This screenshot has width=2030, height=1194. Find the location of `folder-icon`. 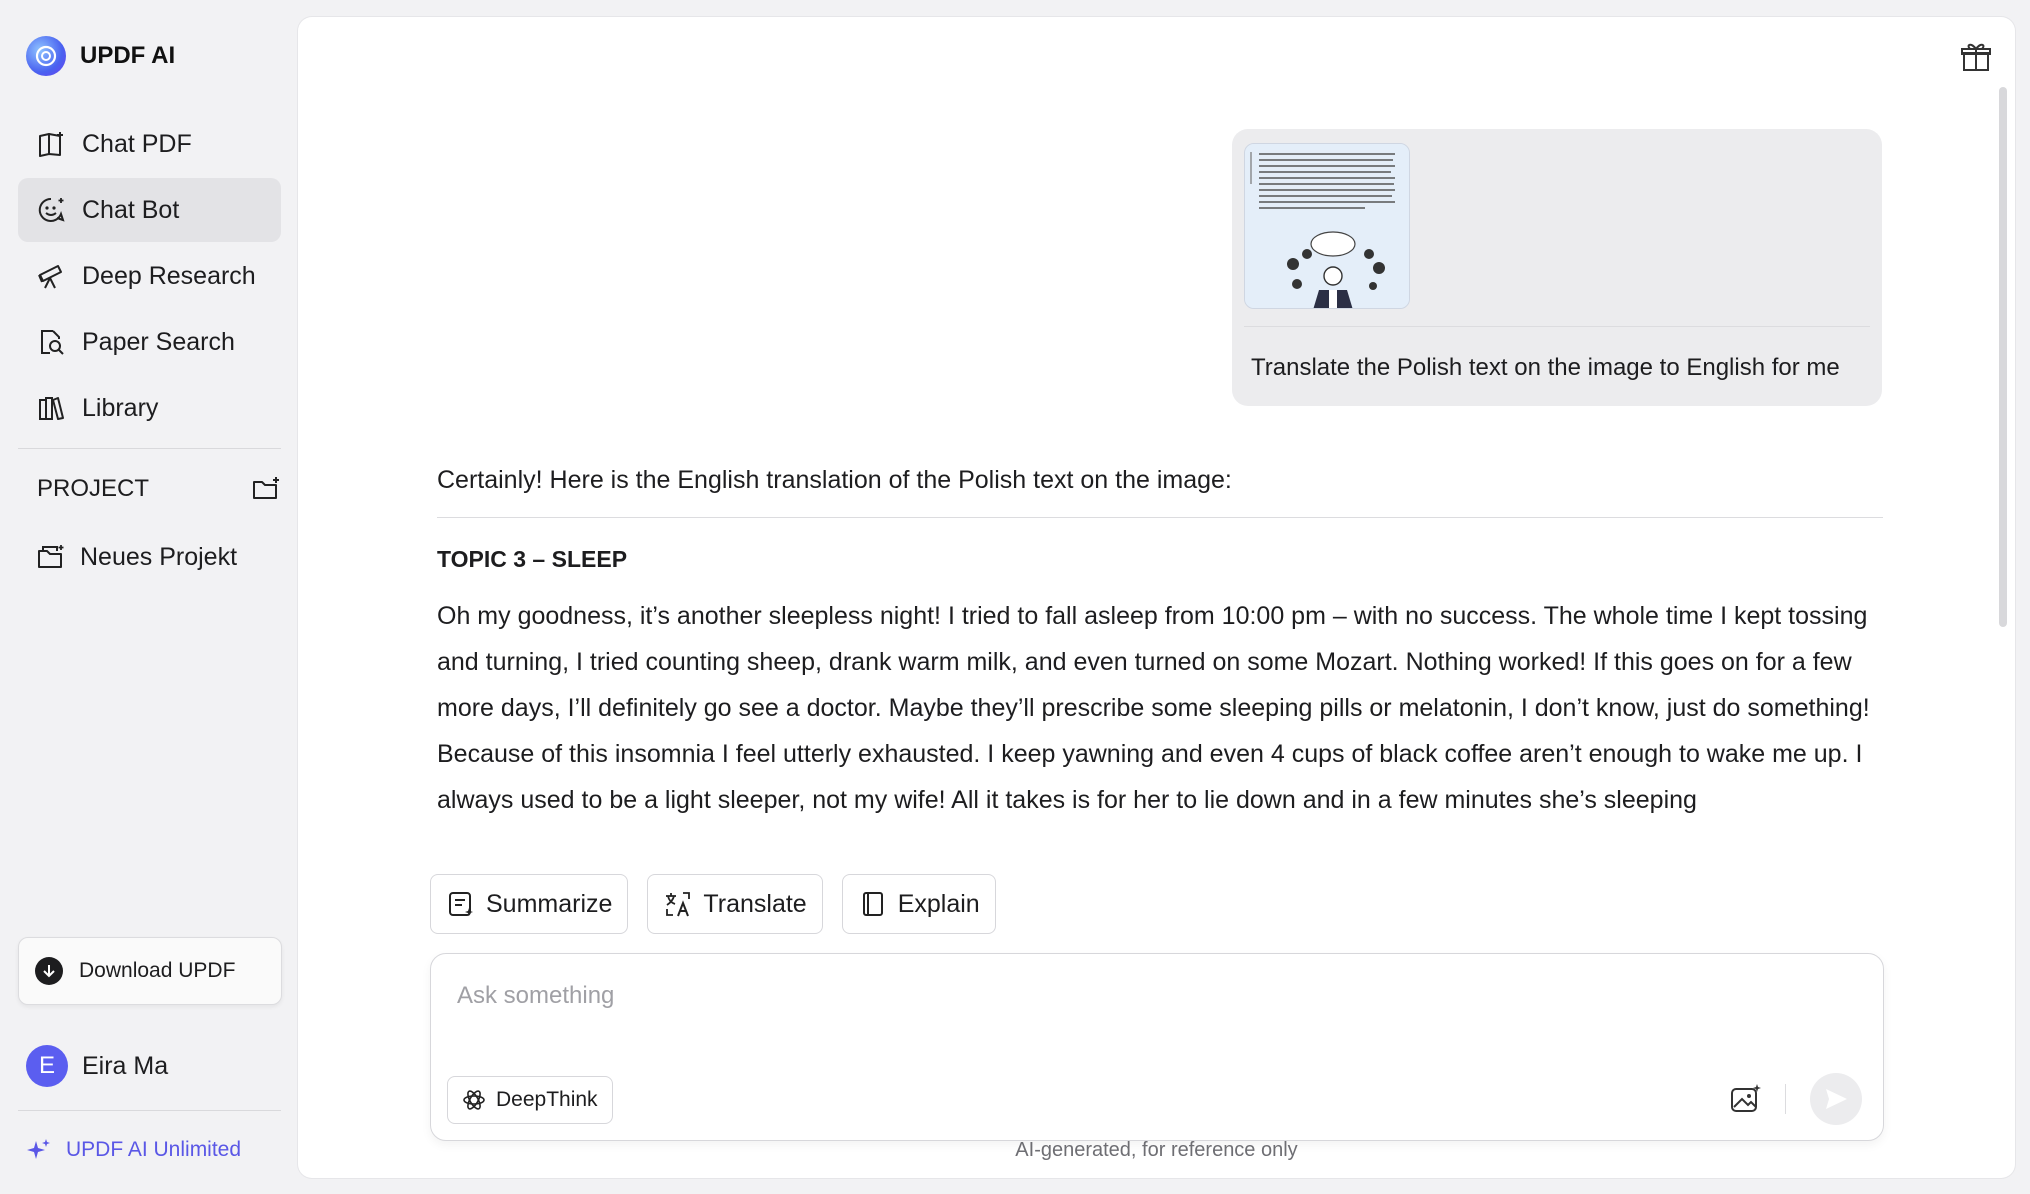

folder-icon is located at coordinates (51, 556).